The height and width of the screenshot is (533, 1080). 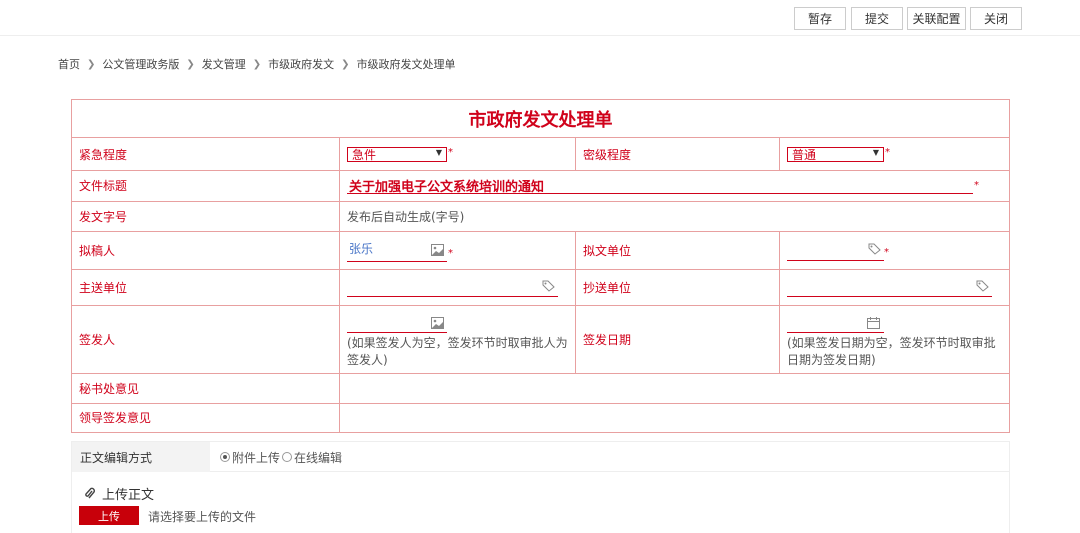 What do you see at coordinates (457, 351) in the screenshot?
I see `signer-hint: (如果签发人为空，签发环节时取审批人为签发人)` at bounding box center [457, 351].